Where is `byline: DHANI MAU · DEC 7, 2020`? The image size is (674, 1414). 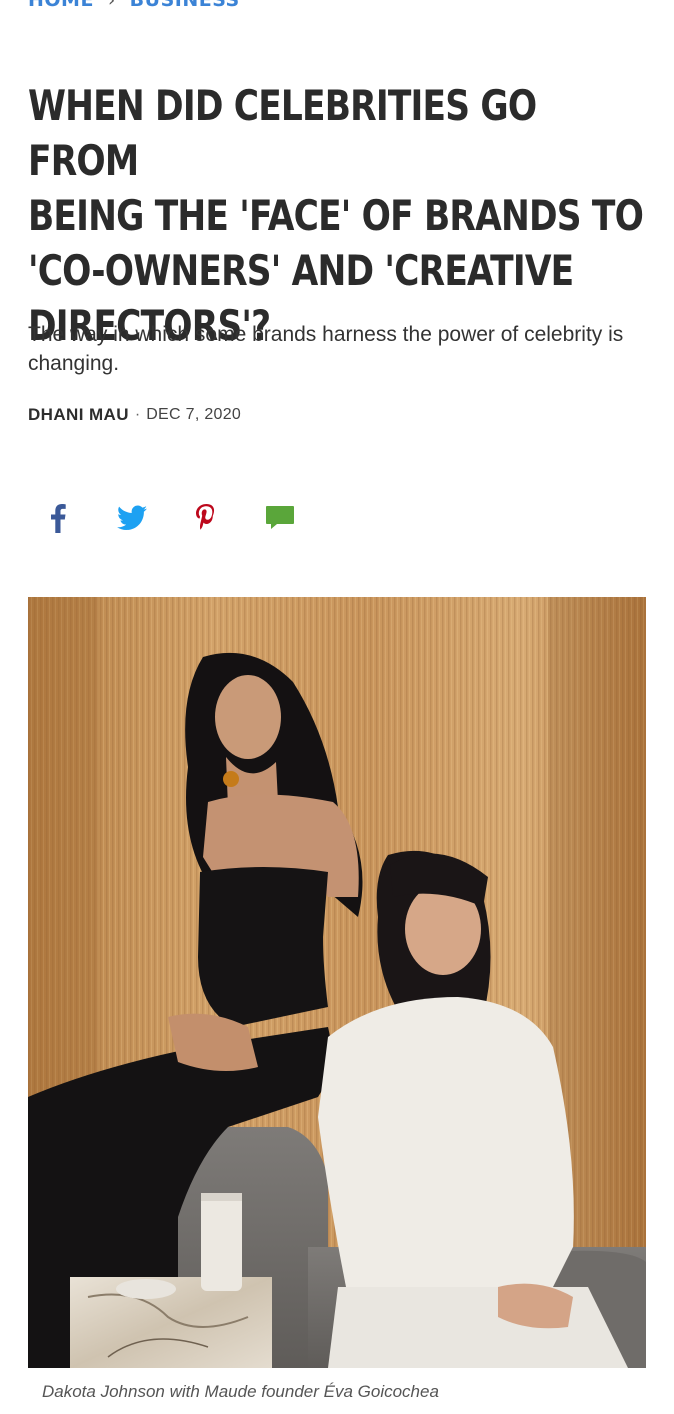
byline: DHANI MAU · DEC 7, 2020 is located at coordinates (134, 415).